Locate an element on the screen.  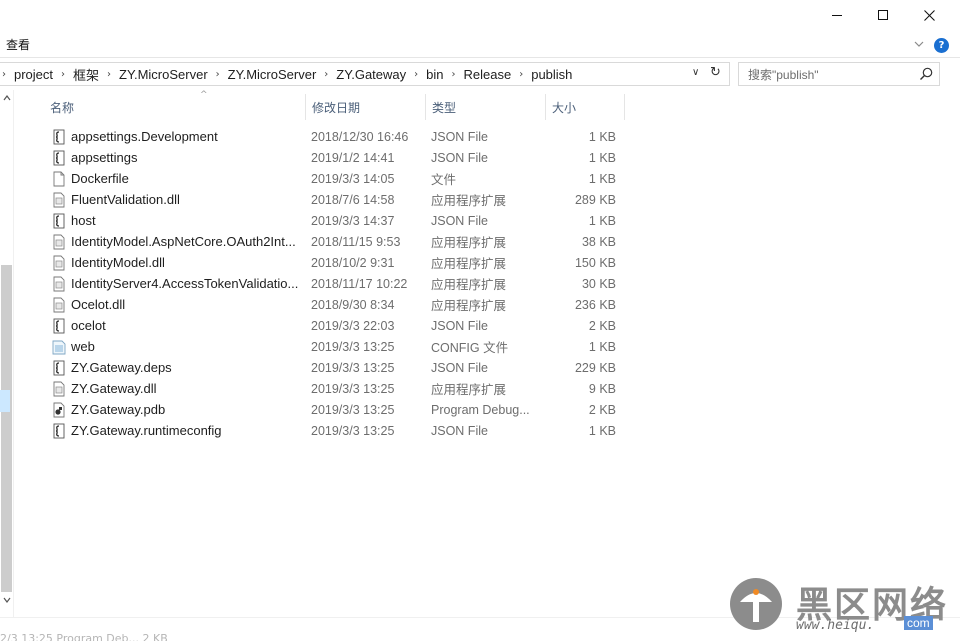
tab-view: 查看 is located at coordinates (18, 44).